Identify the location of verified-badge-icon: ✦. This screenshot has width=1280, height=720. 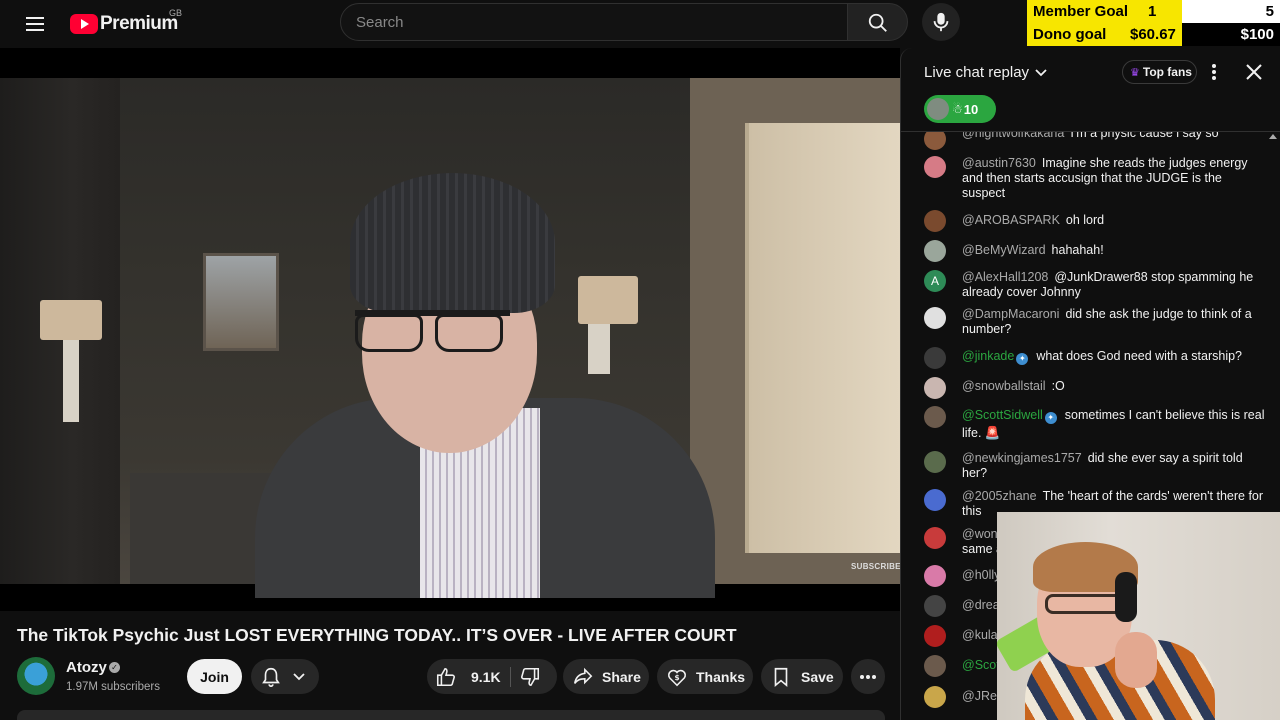
(1022, 359).